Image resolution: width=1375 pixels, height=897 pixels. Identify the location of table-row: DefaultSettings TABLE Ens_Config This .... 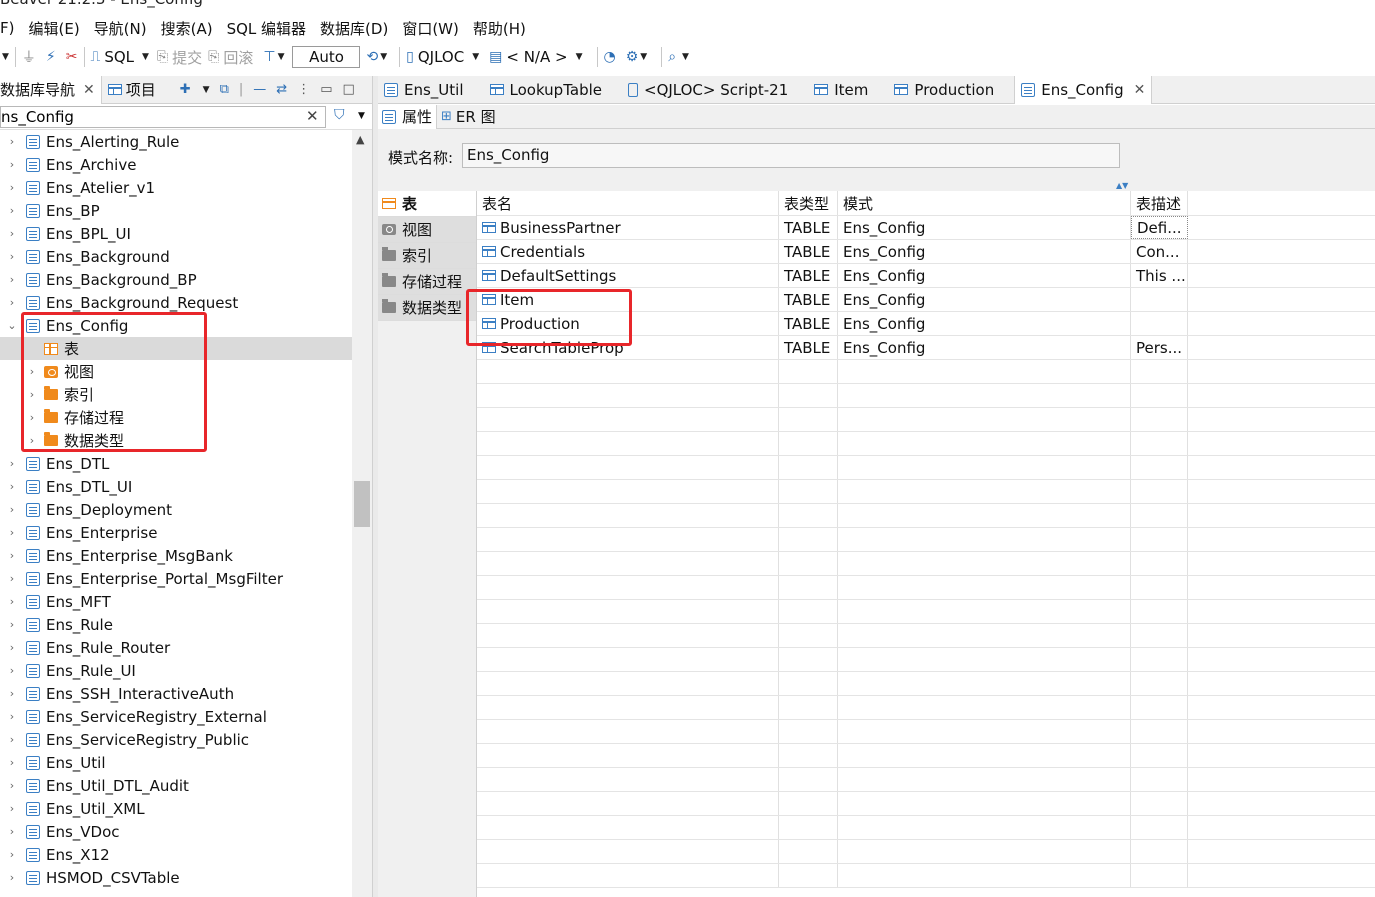
(926, 276).